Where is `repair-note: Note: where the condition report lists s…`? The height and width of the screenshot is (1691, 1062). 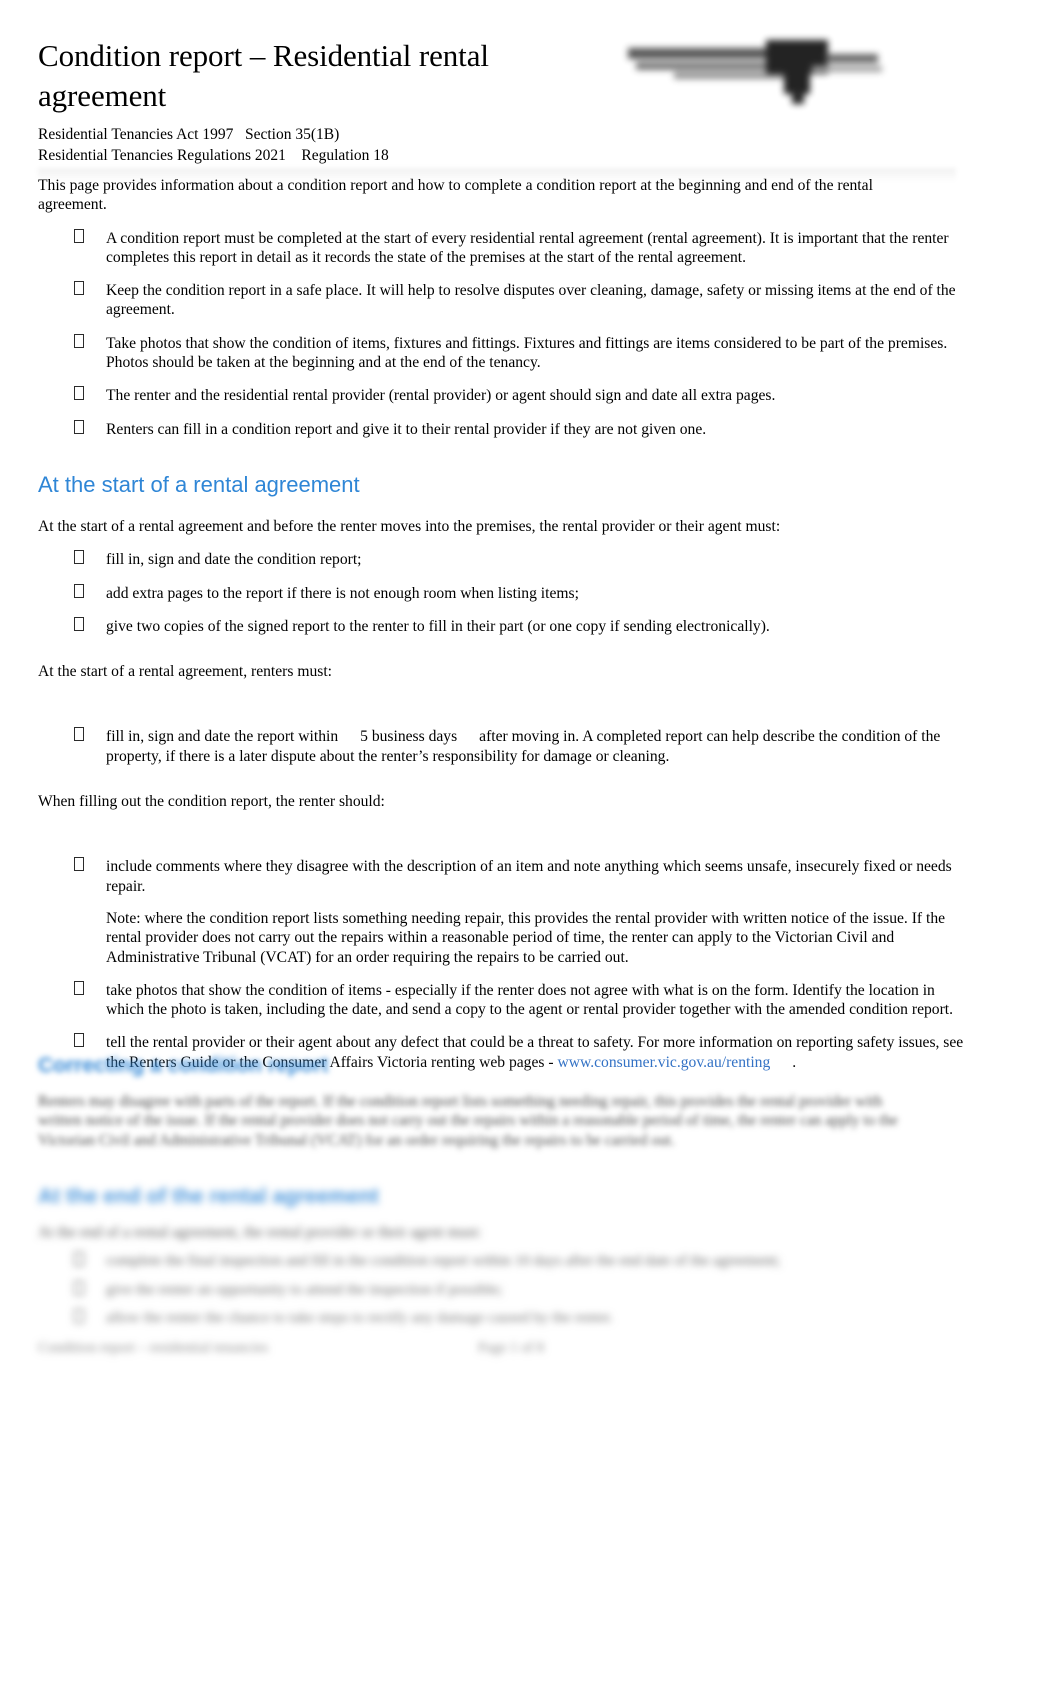 repair-note: Note: where the condition report lists s… is located at coordinates (526, 937).